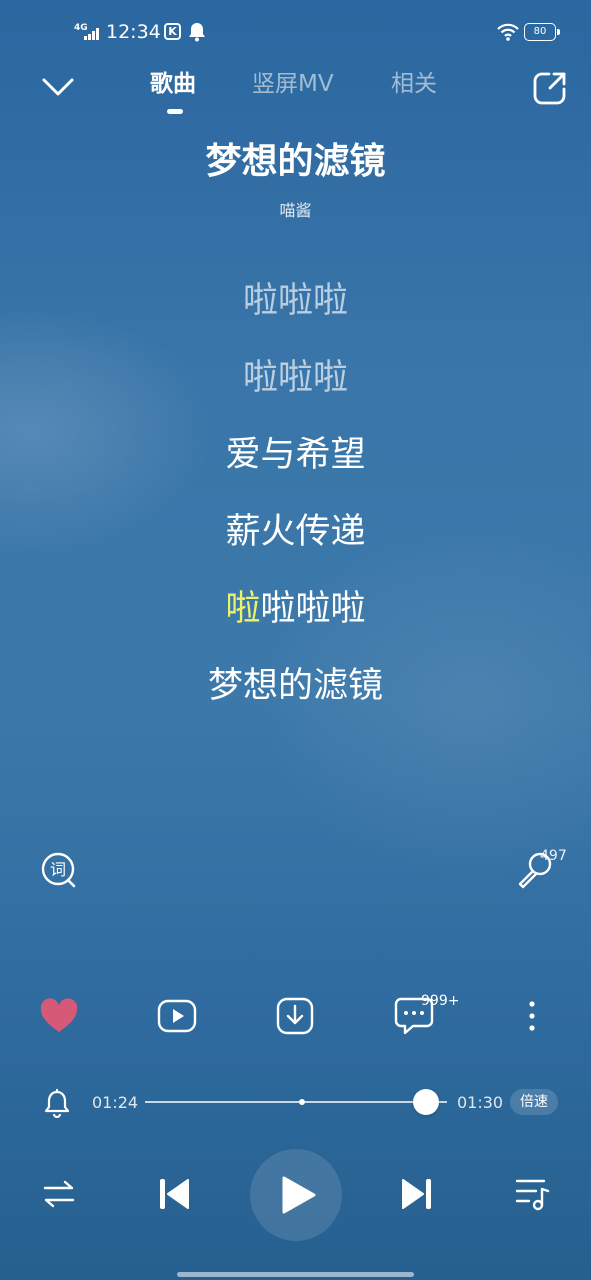 Image resolution: width=591 pixels, height=1280 pixels. Describe the element at coordinates (295, 161) in the screenshot. I see `song-title: 梦想的滤镜` at that location.